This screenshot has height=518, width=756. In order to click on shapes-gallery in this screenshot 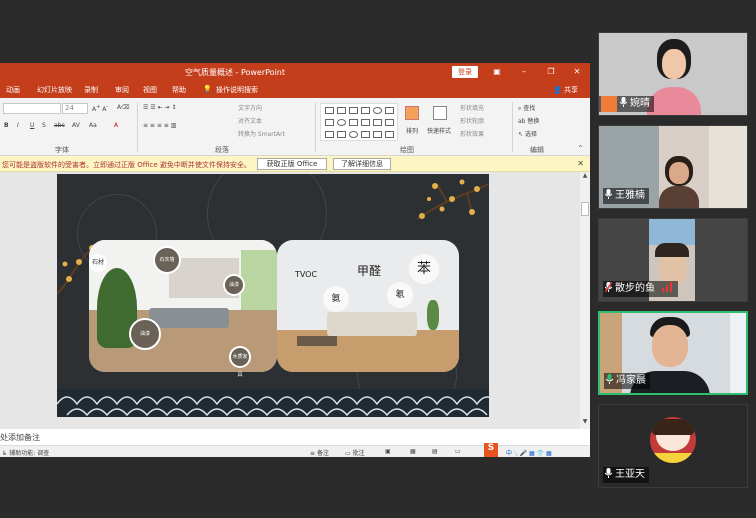, I will do `click(359, 122)`.